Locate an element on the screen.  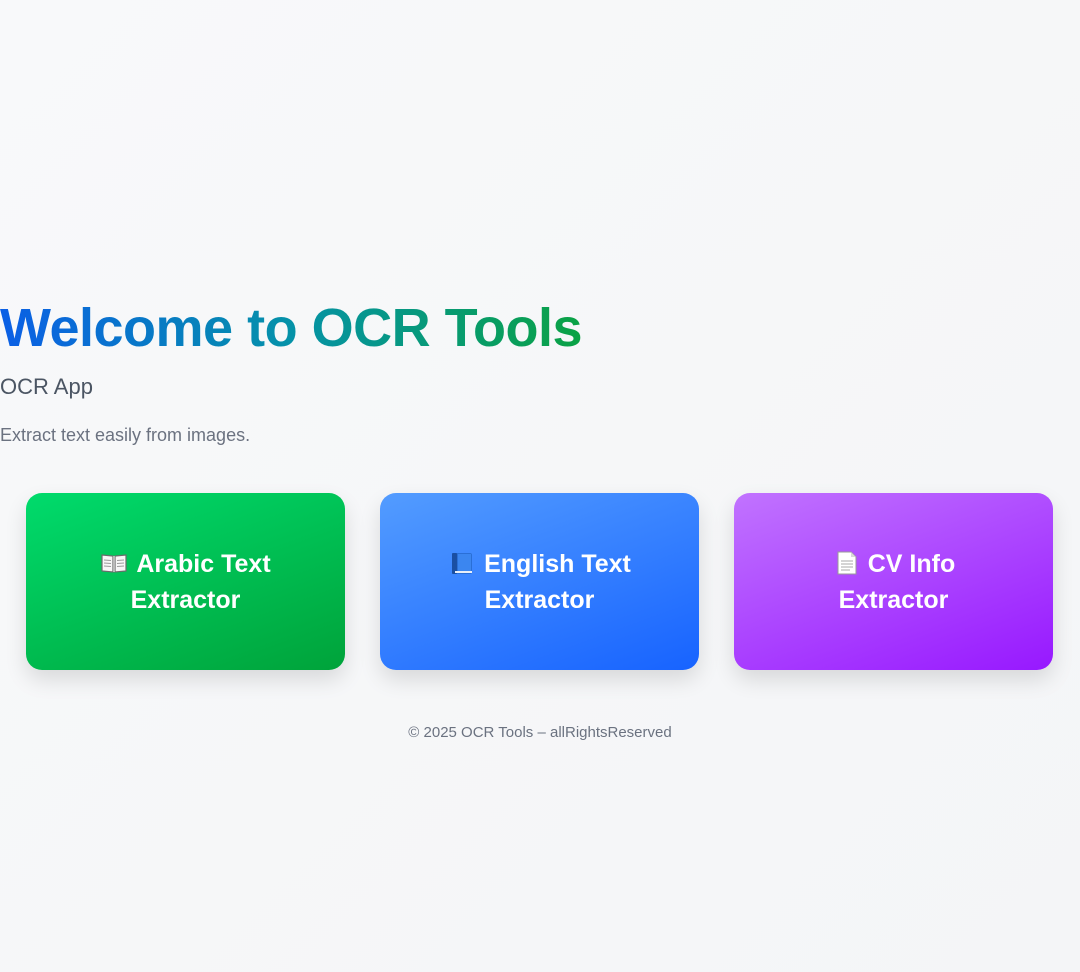
blue-book-icon is located at coordinates (462, 561).